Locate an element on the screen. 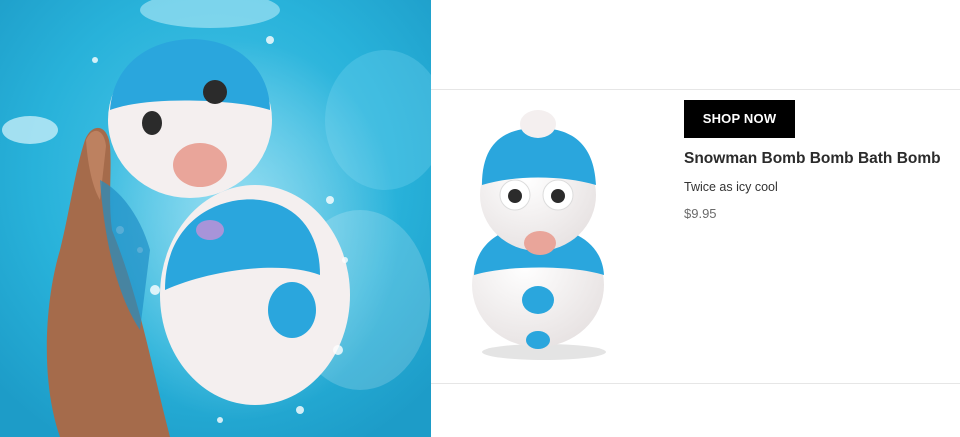 The height and width of the screenshot is (437, 960). product-image is located at coordinates (542, 232).